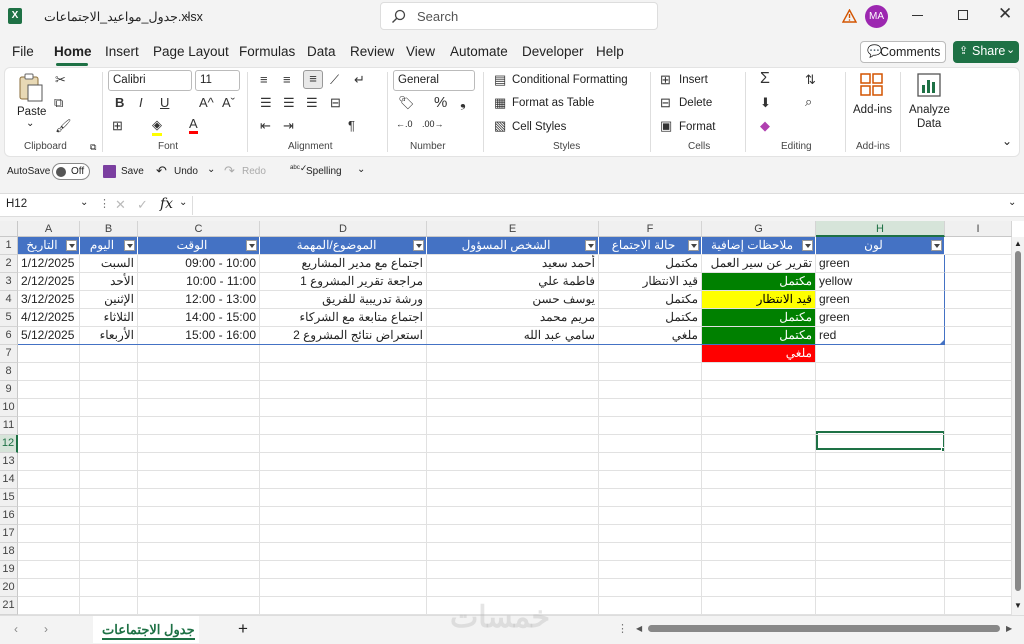  What do you see at coordinates (109, 171) in the screenshot?
I see `save-icon` at bounding box center [109, 171].